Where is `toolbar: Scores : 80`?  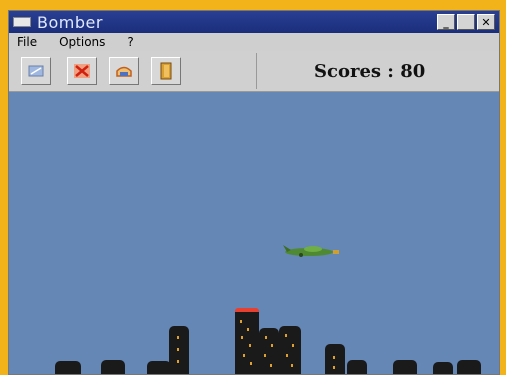
toolbar: Scores : 80 is located at coordinates (254, 71).